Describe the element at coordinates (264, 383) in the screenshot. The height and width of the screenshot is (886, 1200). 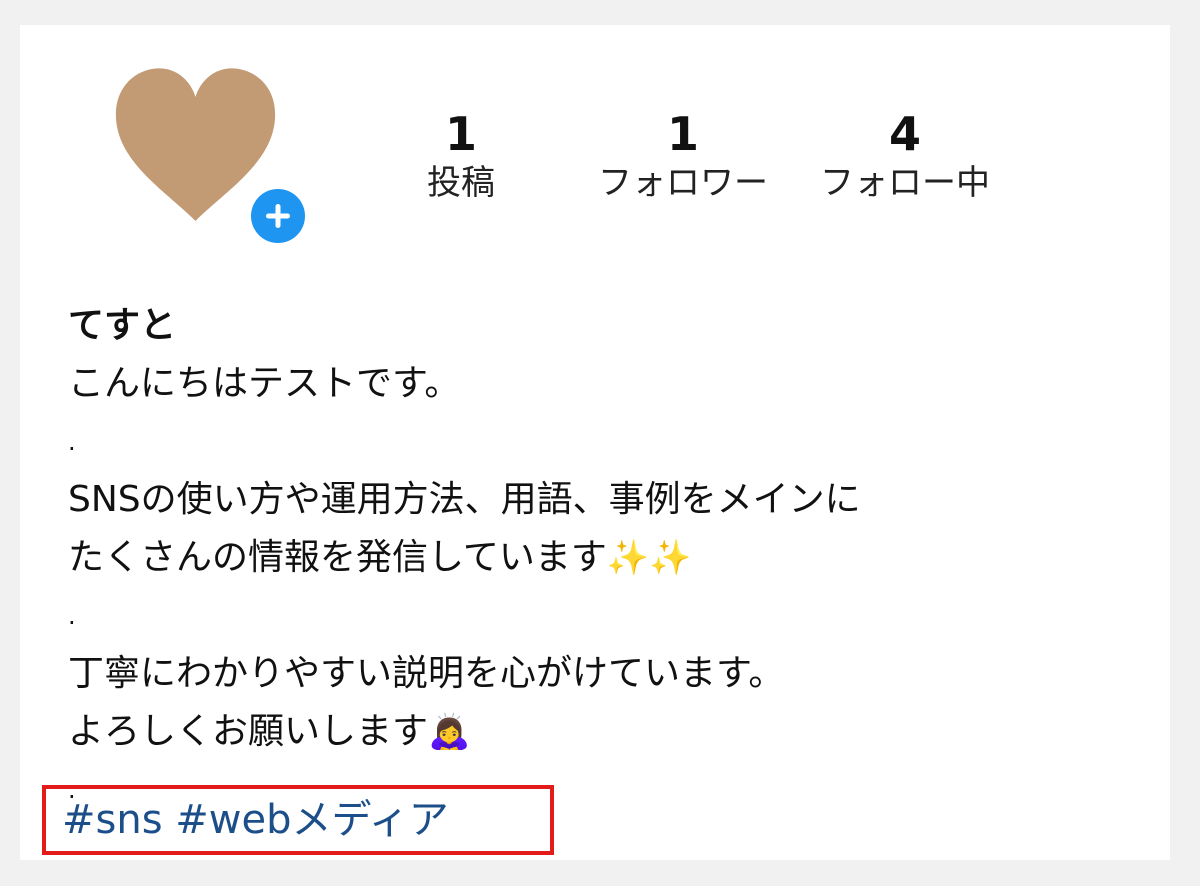
I see `bio-line: こんにちはテストです。` at that location.